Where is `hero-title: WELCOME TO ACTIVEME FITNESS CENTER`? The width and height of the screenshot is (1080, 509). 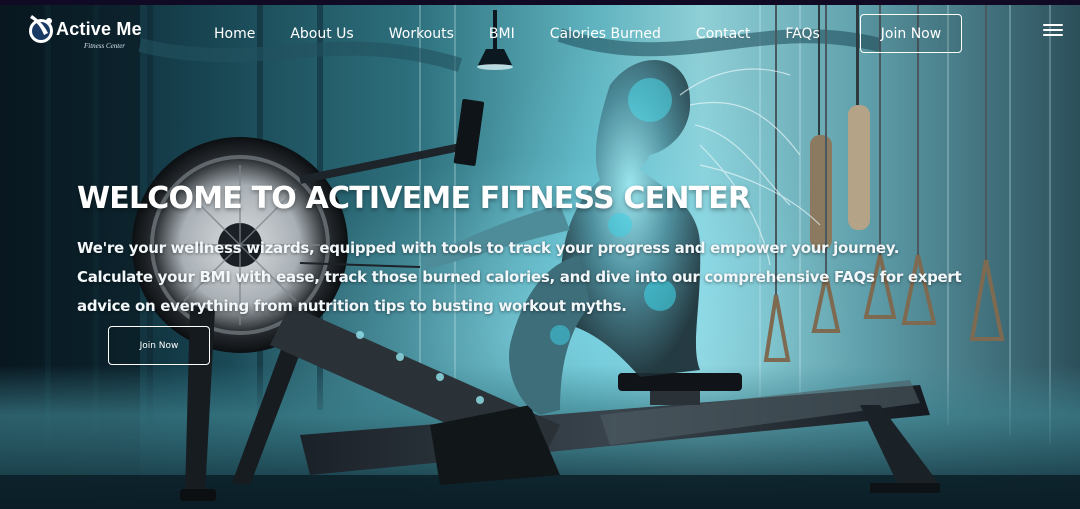
hero-title: WELCOME TO ACTIVEME FITNESS CENTER is located at coordinates (414, 198).